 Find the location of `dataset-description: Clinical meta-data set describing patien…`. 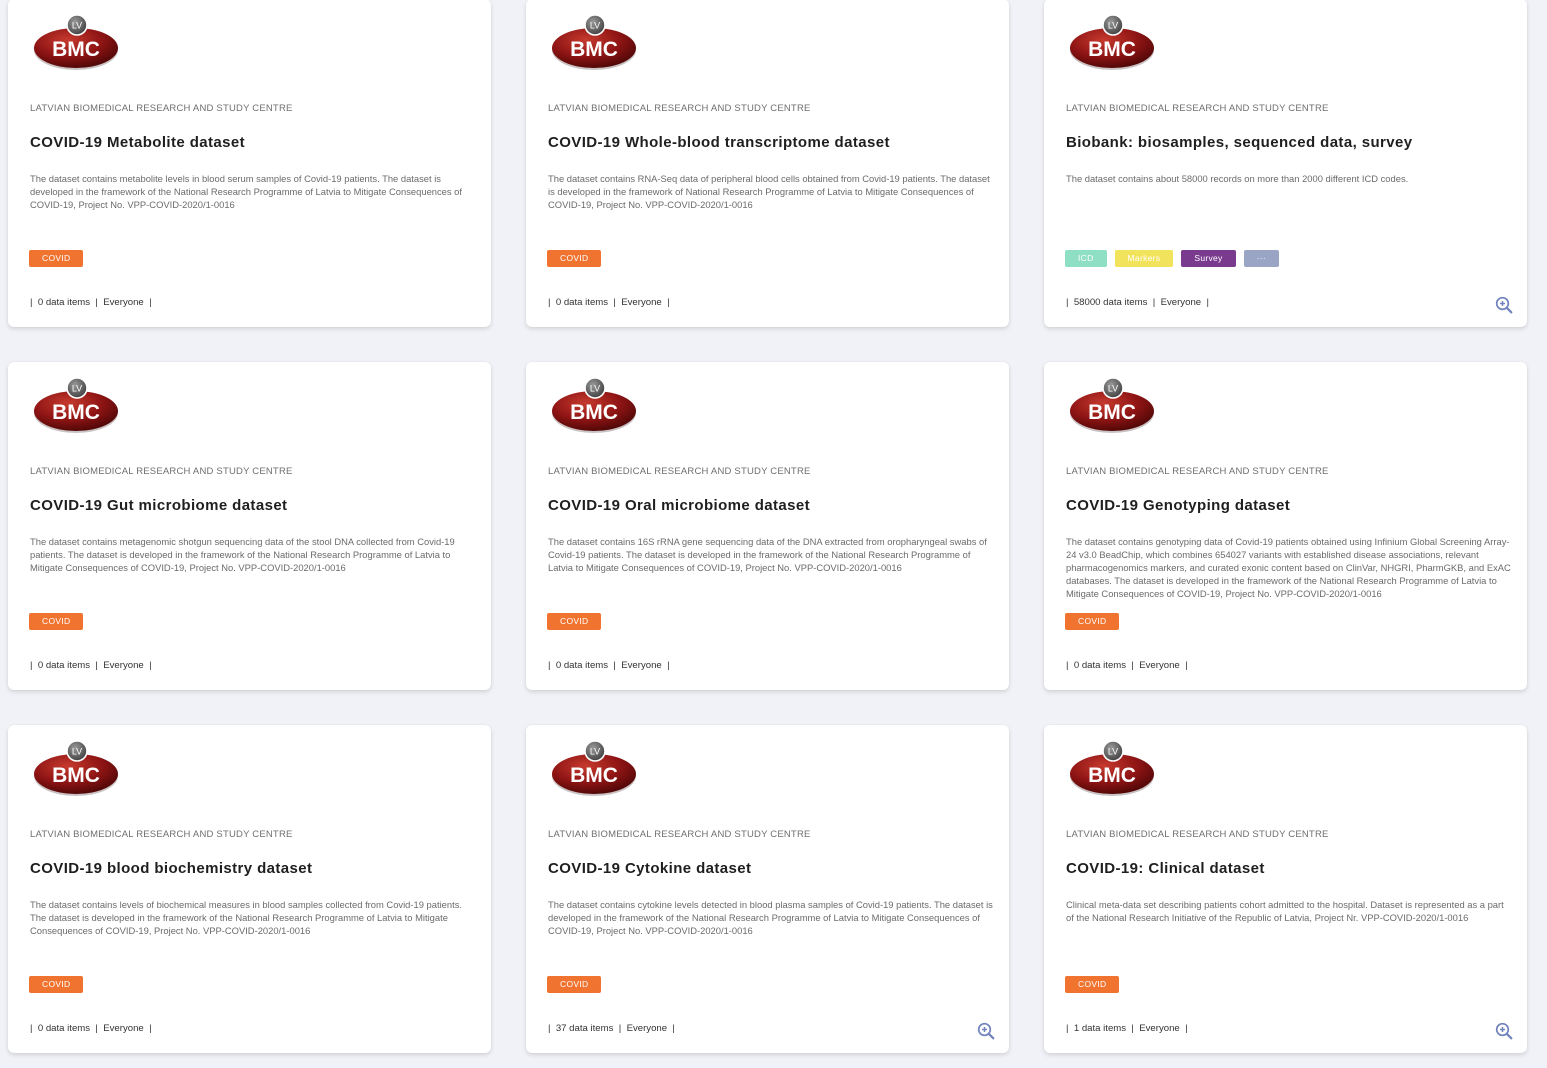

dataset-description: Clinical meta-data set describing patien… is located at coordinates (1285, 911).